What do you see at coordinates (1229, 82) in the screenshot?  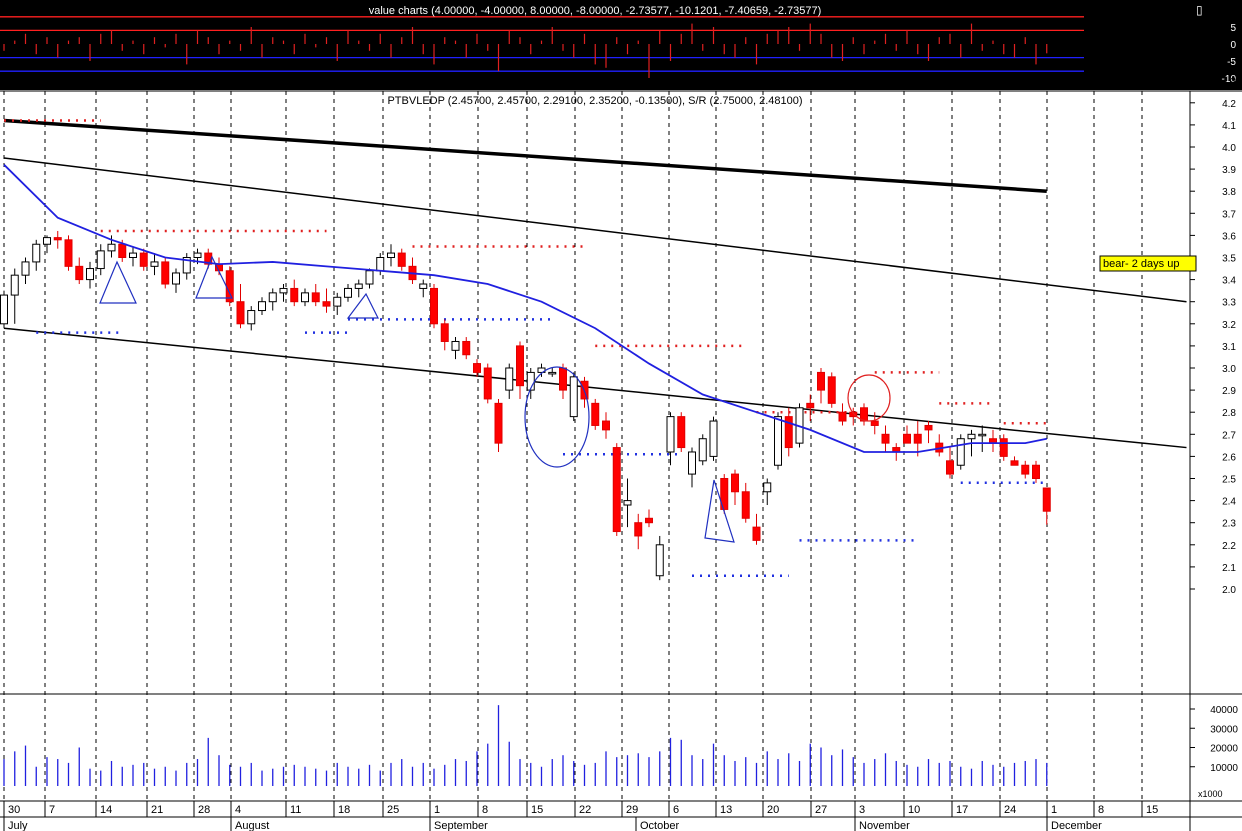 I see `price-tick-label: 4.3` at bounding box center [1229, 82].